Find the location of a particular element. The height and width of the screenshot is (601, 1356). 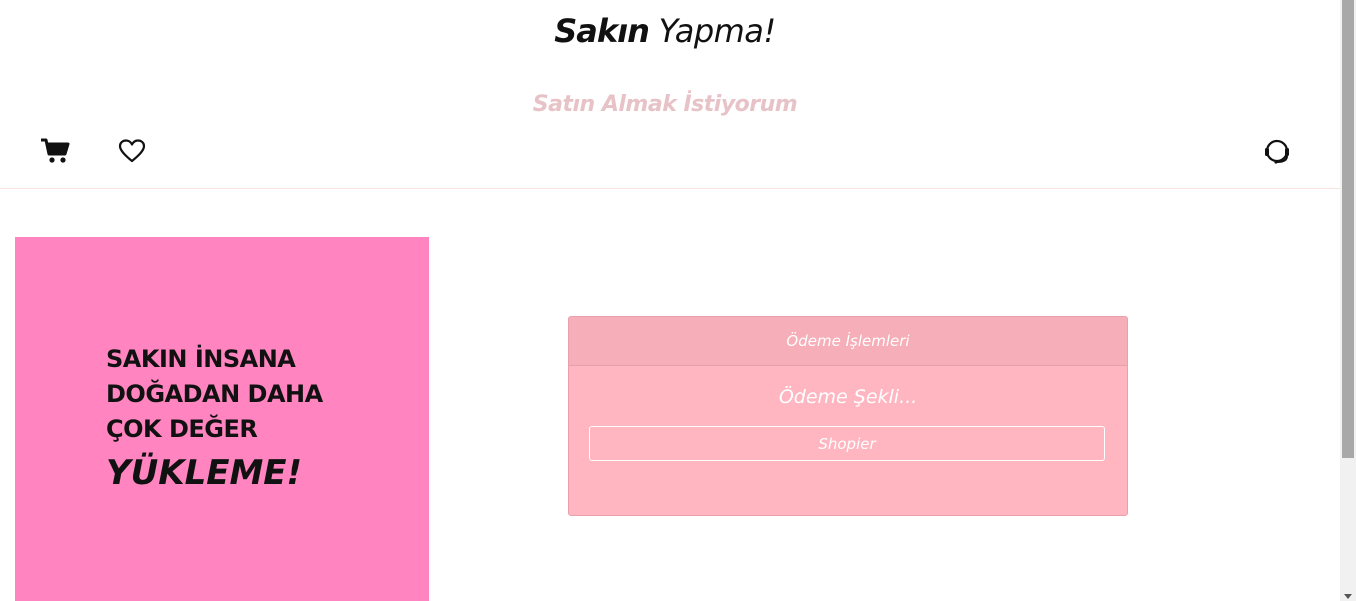

shopping-cart-icon is located at coordinates (55, 151).